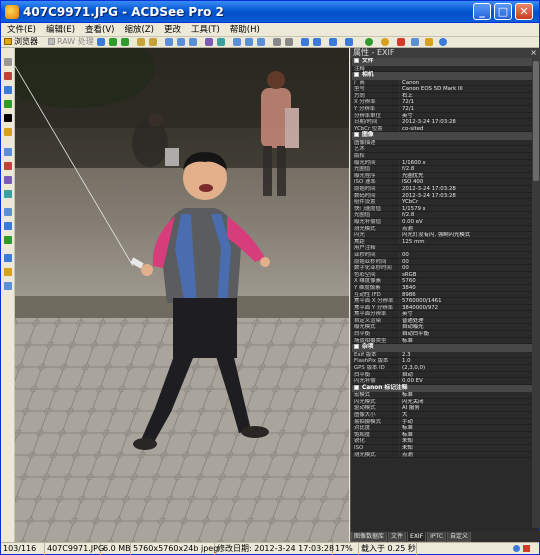  I want to click on exif-row: 艺术, so click(442, 150).